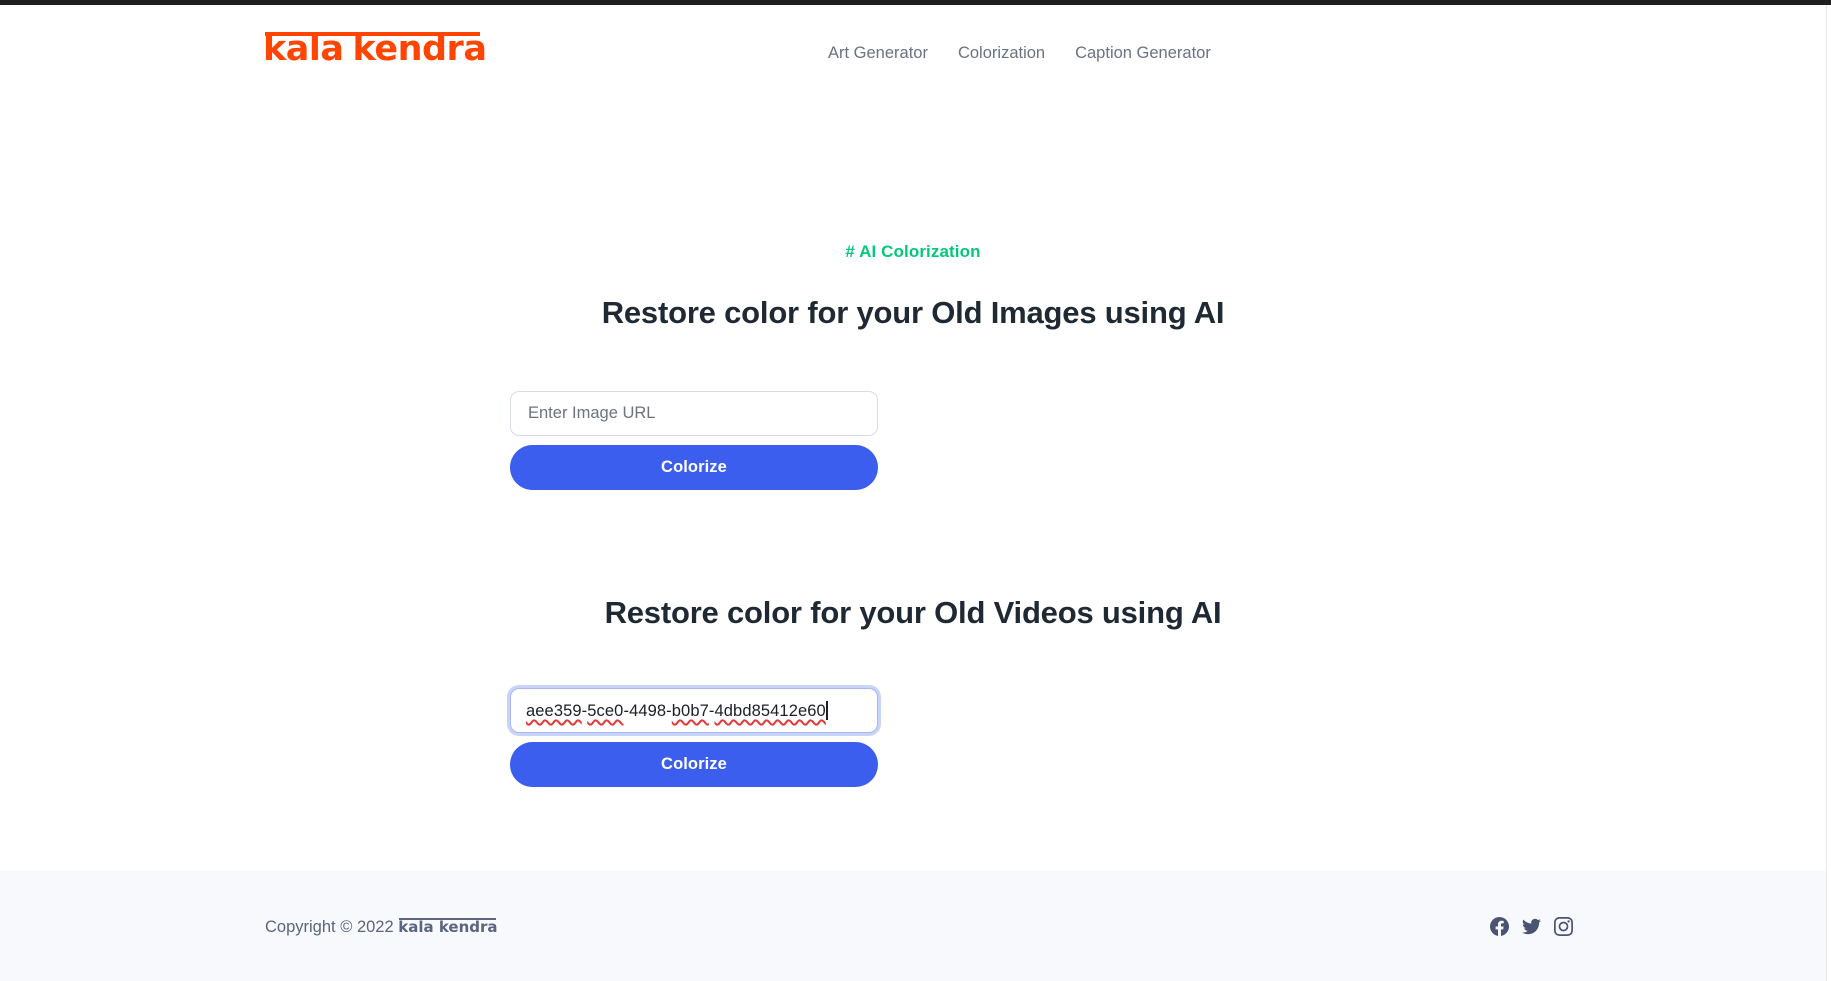 The height and width of the screenshot is (981, 1831). Describe the element at coordinates (770, 711) in the screenshot. I see `url-segment-7: 4dbd85412e60` at that location.